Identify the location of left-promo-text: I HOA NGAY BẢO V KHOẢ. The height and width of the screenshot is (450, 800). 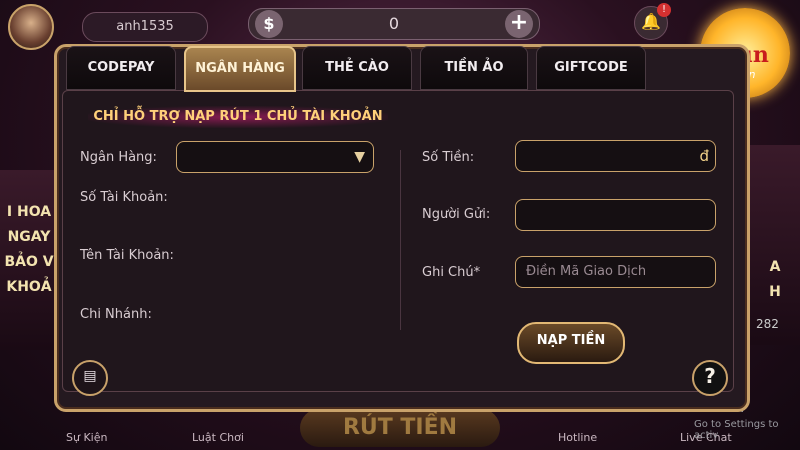
(29, 249).